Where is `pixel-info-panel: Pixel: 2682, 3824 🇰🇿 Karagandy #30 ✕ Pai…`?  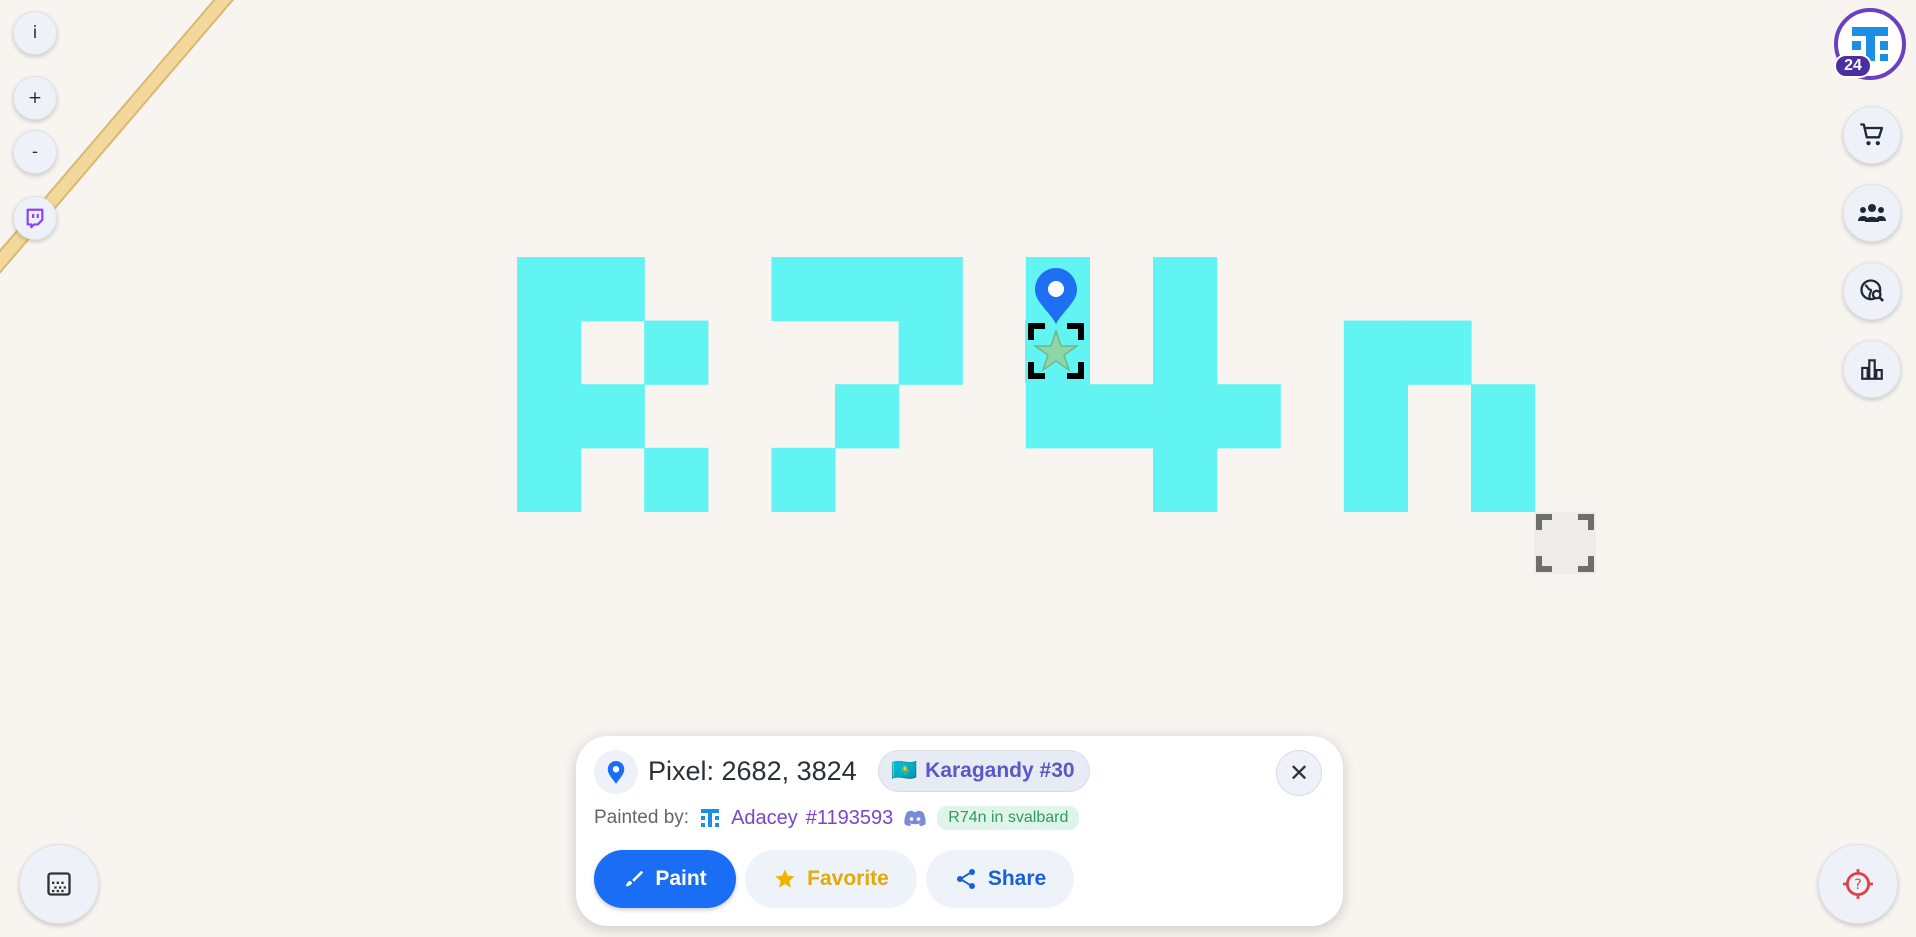
pixel-info-panel: Pixel: 2682, 3824 🇰🇿 Karagandy #30 ✕ Pai… is located at coordinates (959, 831).